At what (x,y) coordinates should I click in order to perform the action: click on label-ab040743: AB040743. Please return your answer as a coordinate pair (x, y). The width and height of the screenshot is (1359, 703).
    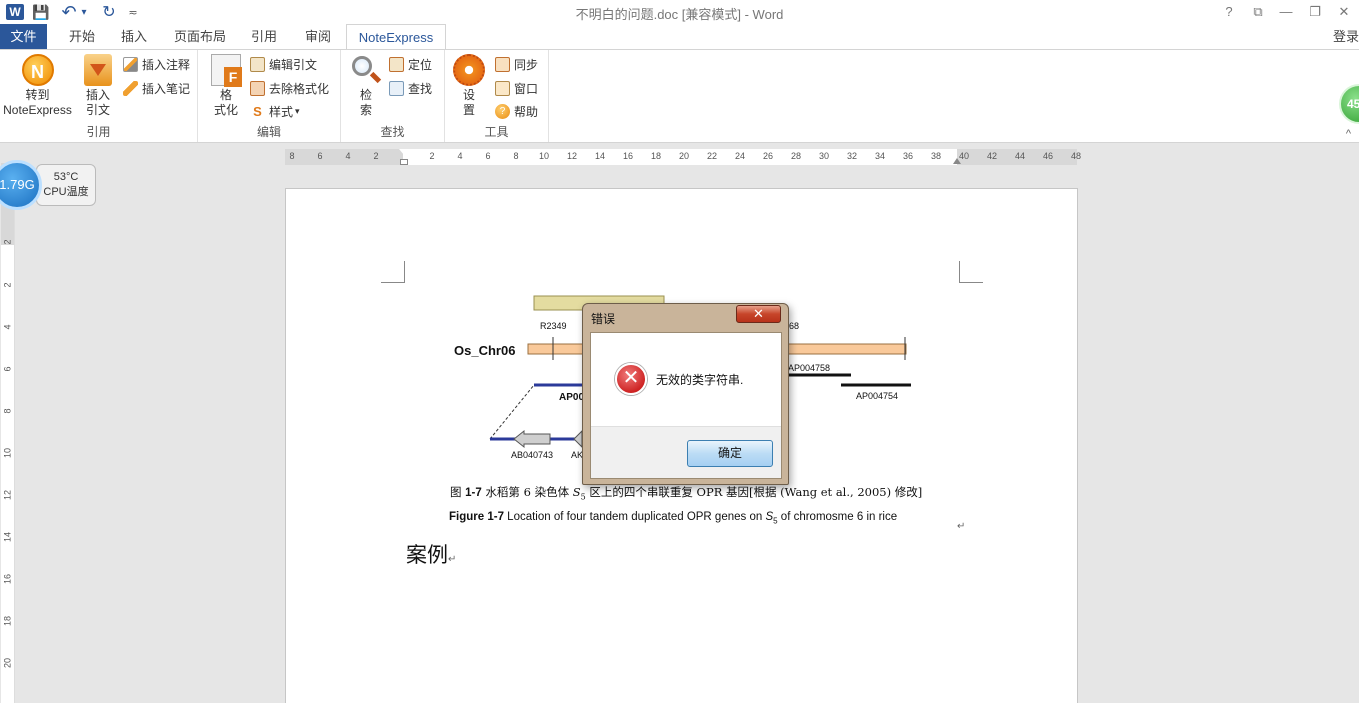
    Looking at the image, I should click on (532, 455).